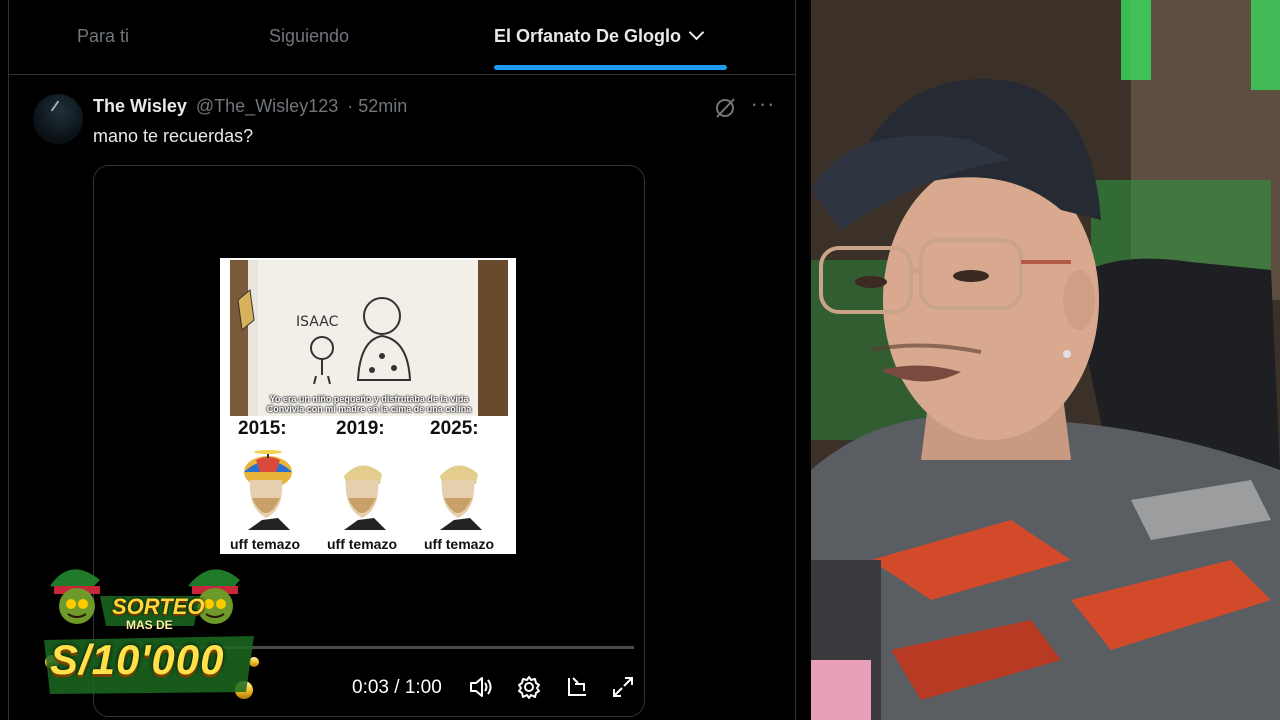 Image resolution: width=1280 pixels, height=720 pixels. I want to click on grok-icon, so click(725, 108).